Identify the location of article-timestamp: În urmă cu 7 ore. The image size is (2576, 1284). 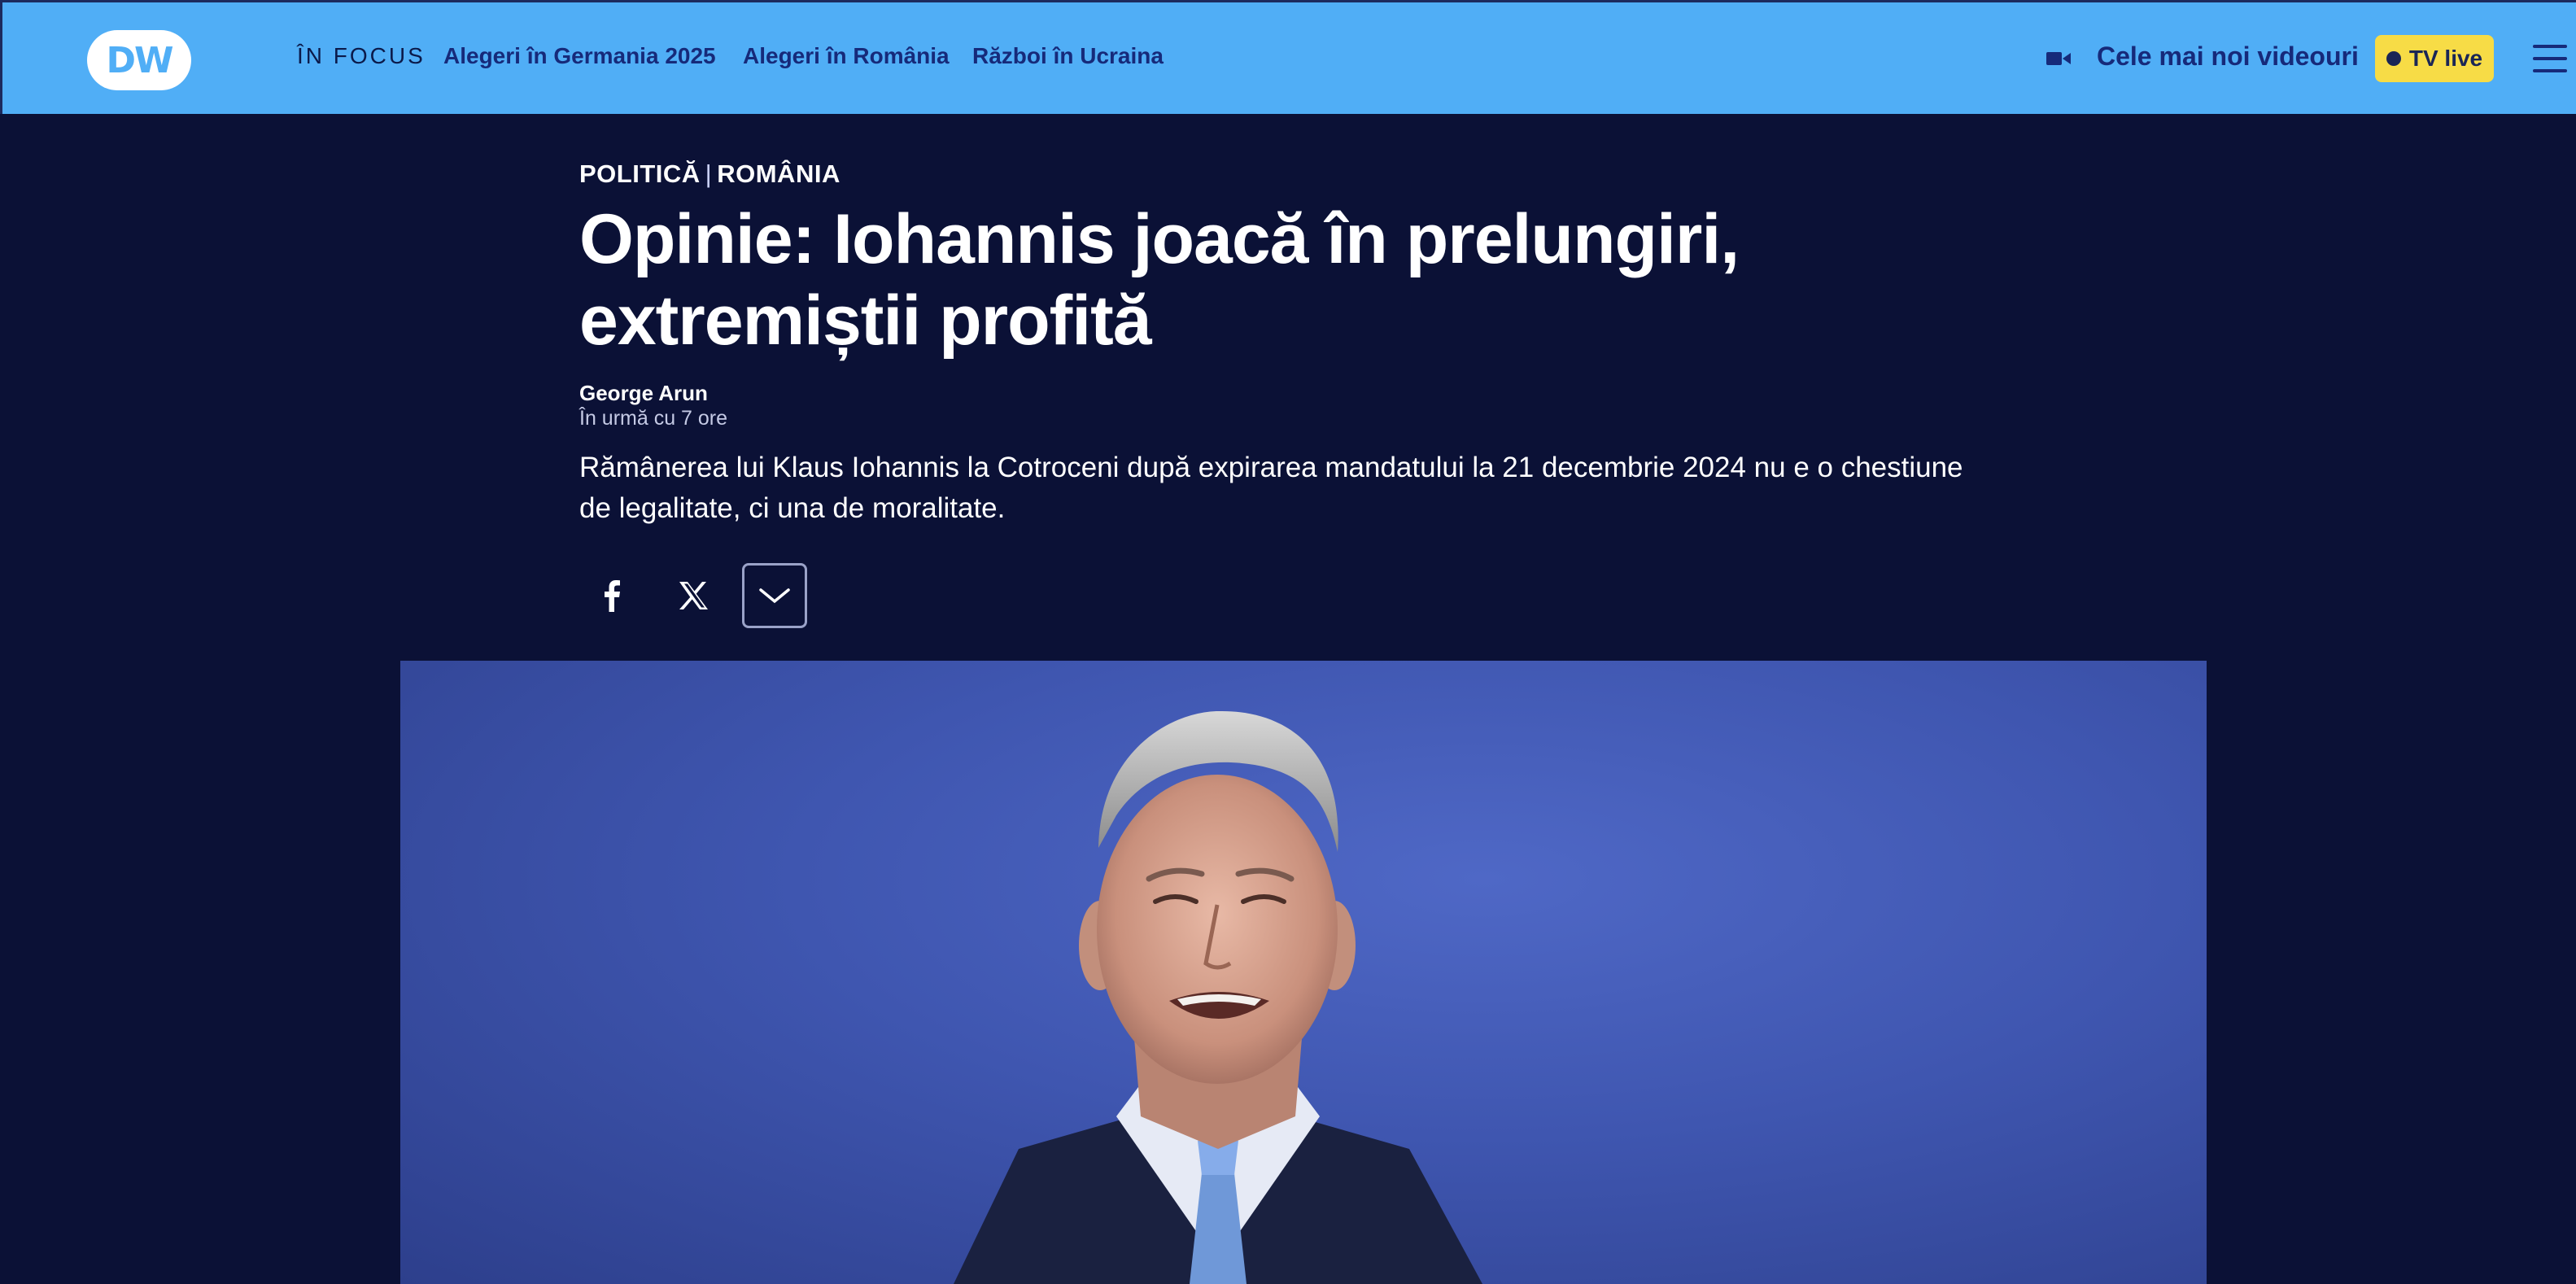
(653, 418).